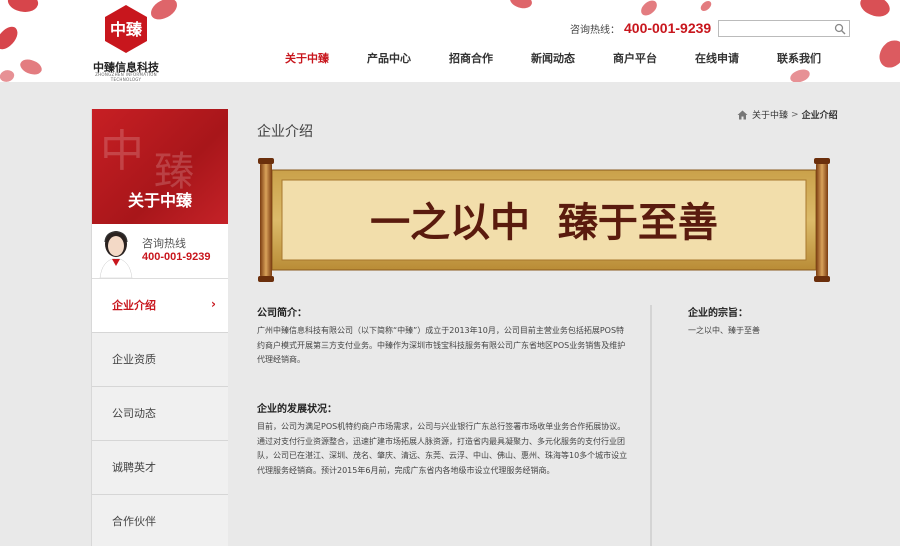 This screenshot has height=546, width=900. What do you see at coordinates (819, 116) in the screenshot?
I see `breadcrumb-current: 企业介绍` at bounding box center [819, 116].